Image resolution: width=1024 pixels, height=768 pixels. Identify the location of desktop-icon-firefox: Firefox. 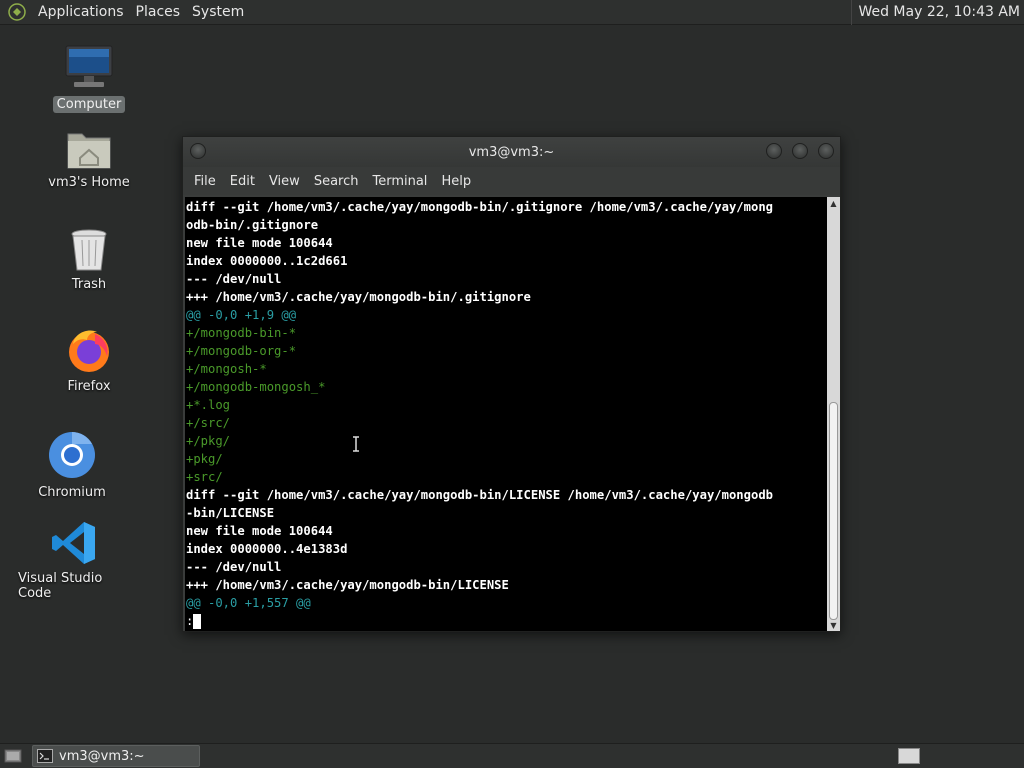
(89, 360).